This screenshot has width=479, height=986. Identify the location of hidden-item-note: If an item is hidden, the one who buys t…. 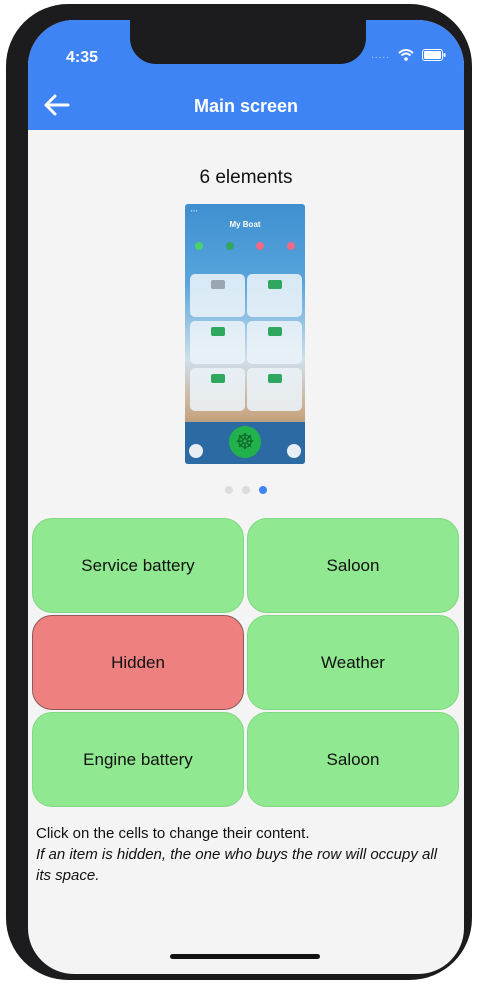
(237, 865).